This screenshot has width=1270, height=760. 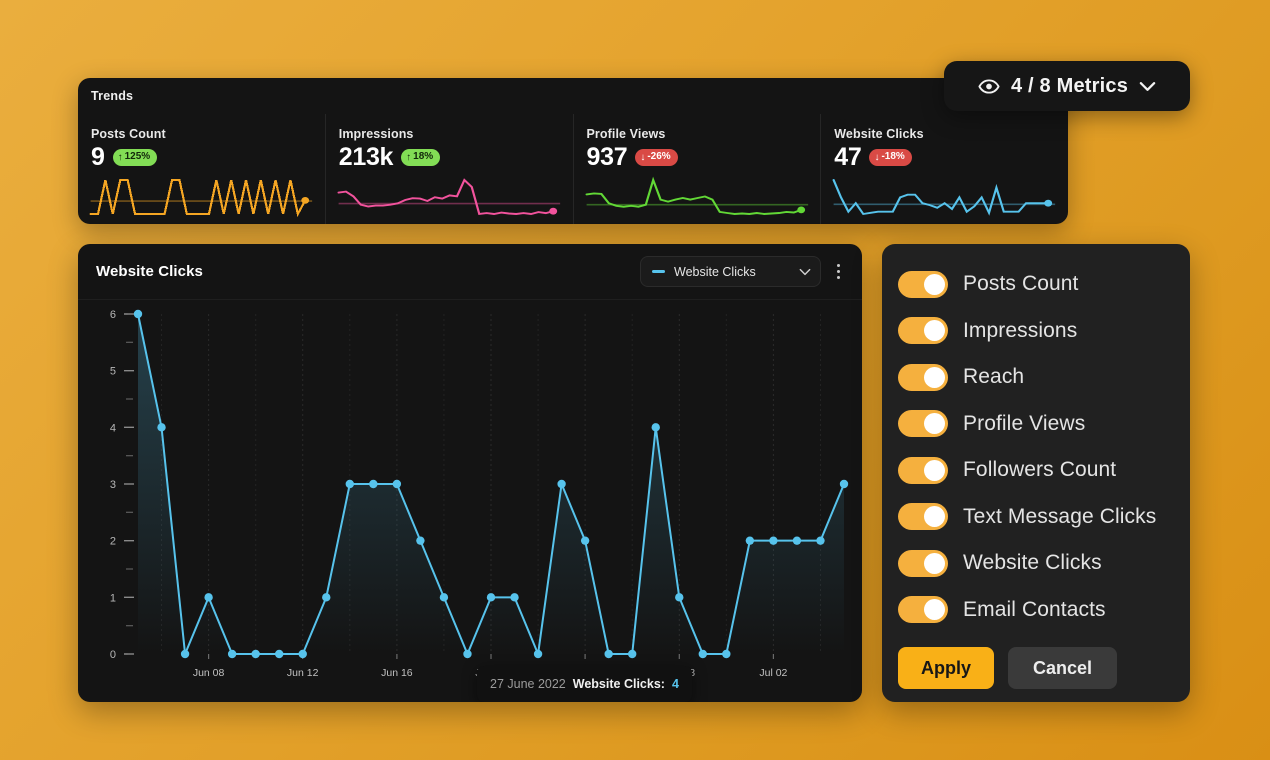 I want to click on metric-toggle-row: Profile Views, so click(x=1036, y=424).